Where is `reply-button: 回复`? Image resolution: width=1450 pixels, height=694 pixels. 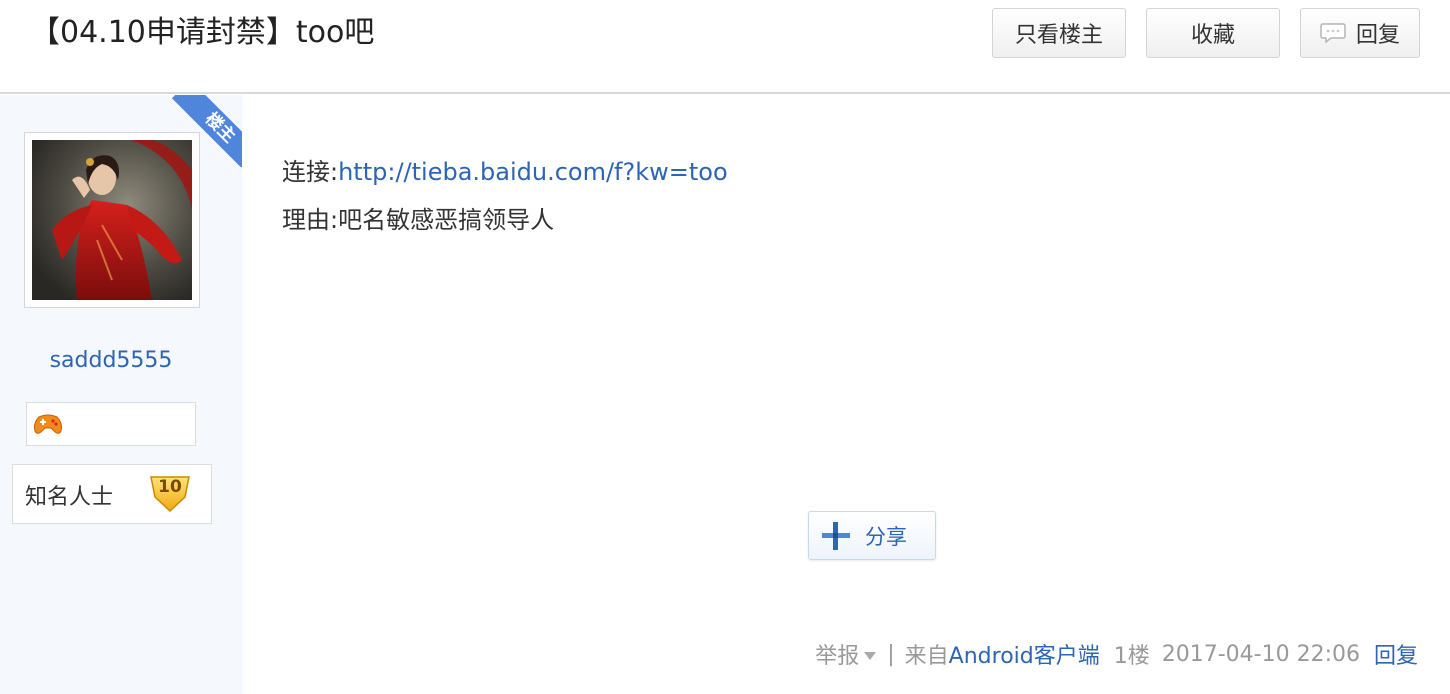
reply-button: 回复 is located at coordinates (1360, 33).